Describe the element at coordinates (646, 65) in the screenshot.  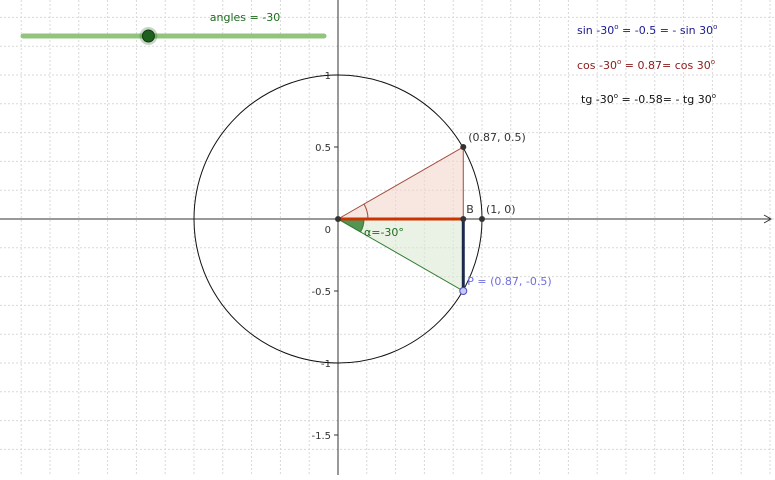
I see `cos-equation: cos -30o = 0.87= cos 30o` at that location.